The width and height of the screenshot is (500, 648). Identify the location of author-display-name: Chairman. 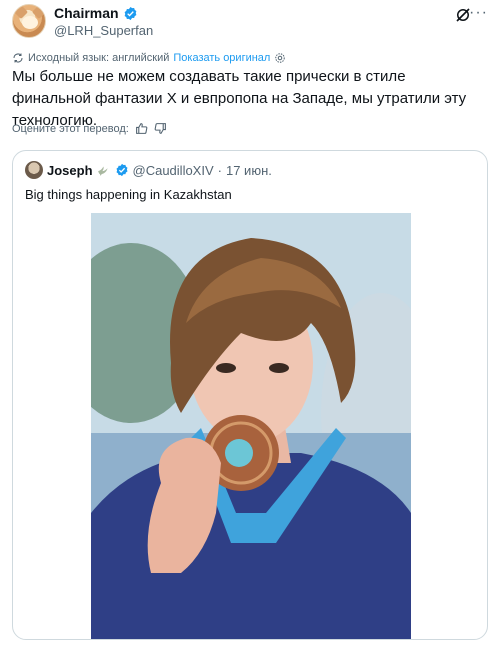
(86, 13).